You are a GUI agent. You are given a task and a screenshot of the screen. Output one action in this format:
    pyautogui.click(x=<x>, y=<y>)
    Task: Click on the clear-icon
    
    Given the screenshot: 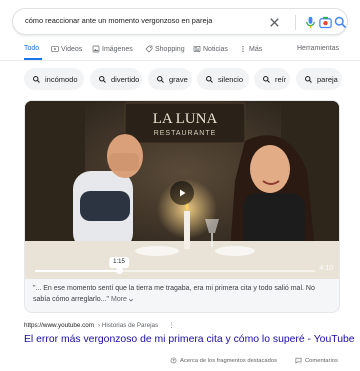 What is the action you would take?
    pyautogui.click(x=274, y=22)
    